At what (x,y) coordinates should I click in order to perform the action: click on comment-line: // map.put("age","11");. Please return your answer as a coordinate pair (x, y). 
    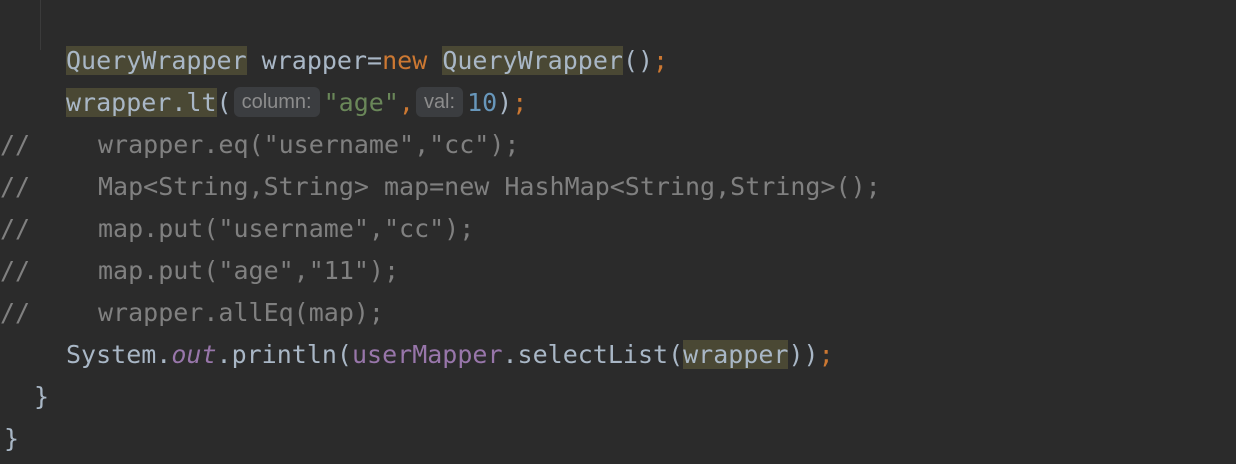
    Looking at the image, I should click on (199, 271).